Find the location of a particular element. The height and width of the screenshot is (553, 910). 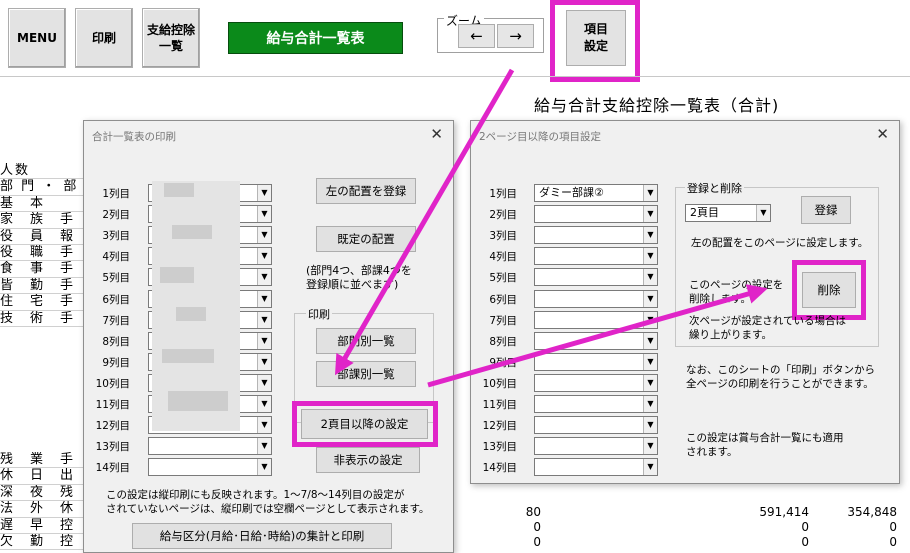

layout-order-note: (部門4つ、部課4つを 登録順に並べます) is located at coordinates (359, 277).